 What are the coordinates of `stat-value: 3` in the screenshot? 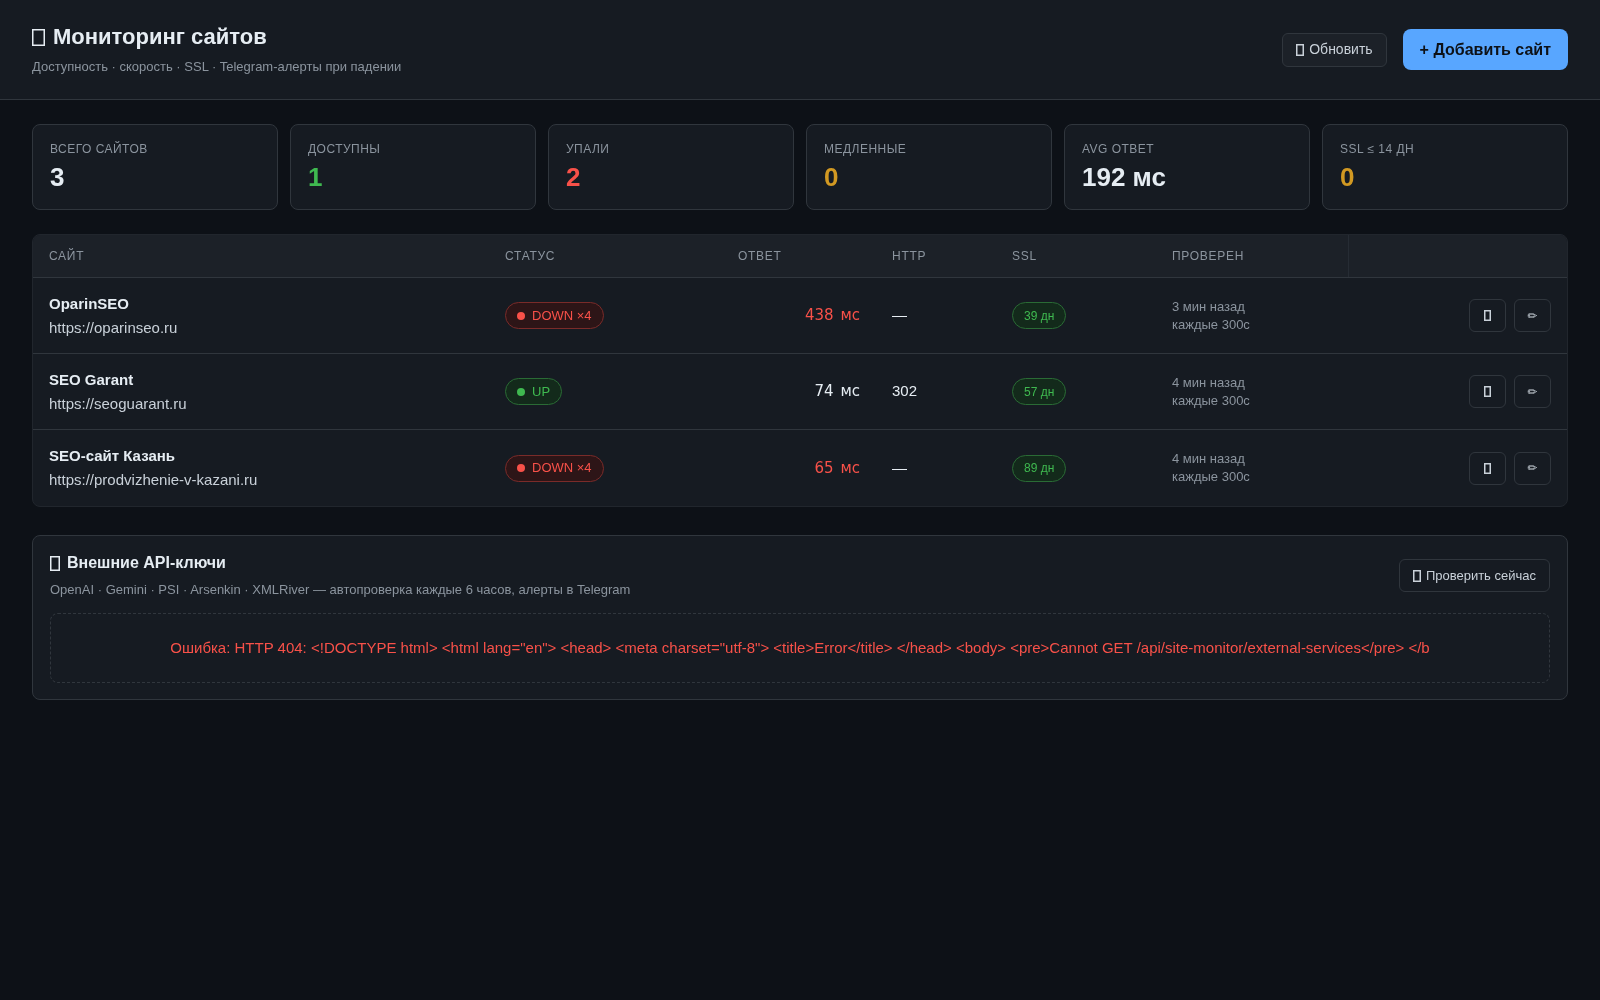 It's located at (58, 177).